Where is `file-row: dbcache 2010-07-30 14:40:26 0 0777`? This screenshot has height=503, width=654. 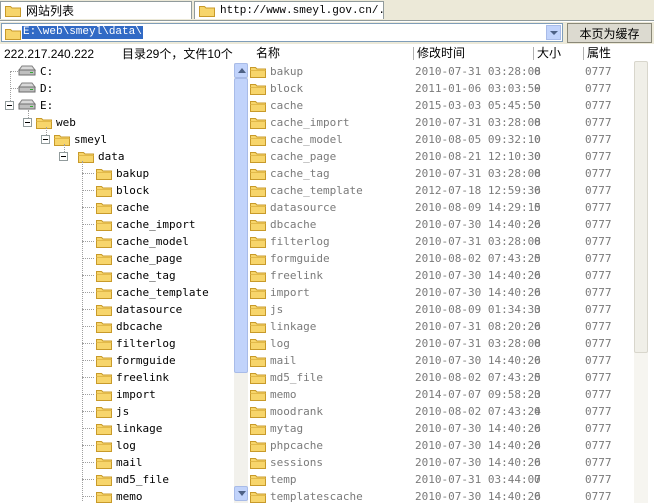 file-row: dbcache 2010-07-30 14:40:26 0 0777 is located at coordinates (440, 224).